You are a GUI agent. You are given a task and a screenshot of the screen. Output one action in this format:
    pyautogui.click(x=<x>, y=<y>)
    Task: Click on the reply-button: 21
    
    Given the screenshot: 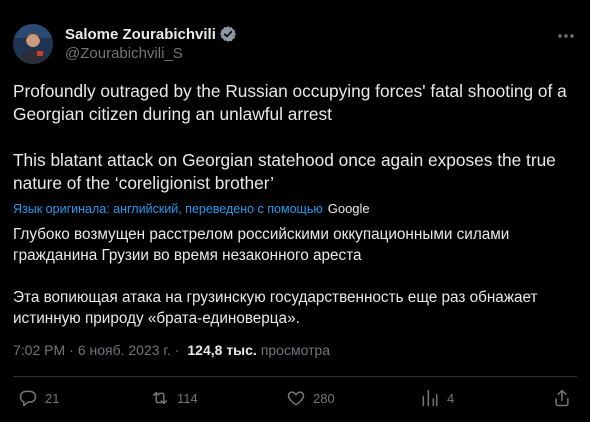 What is the action you would take?
    pyautogui.click(x=38, y=398)
    